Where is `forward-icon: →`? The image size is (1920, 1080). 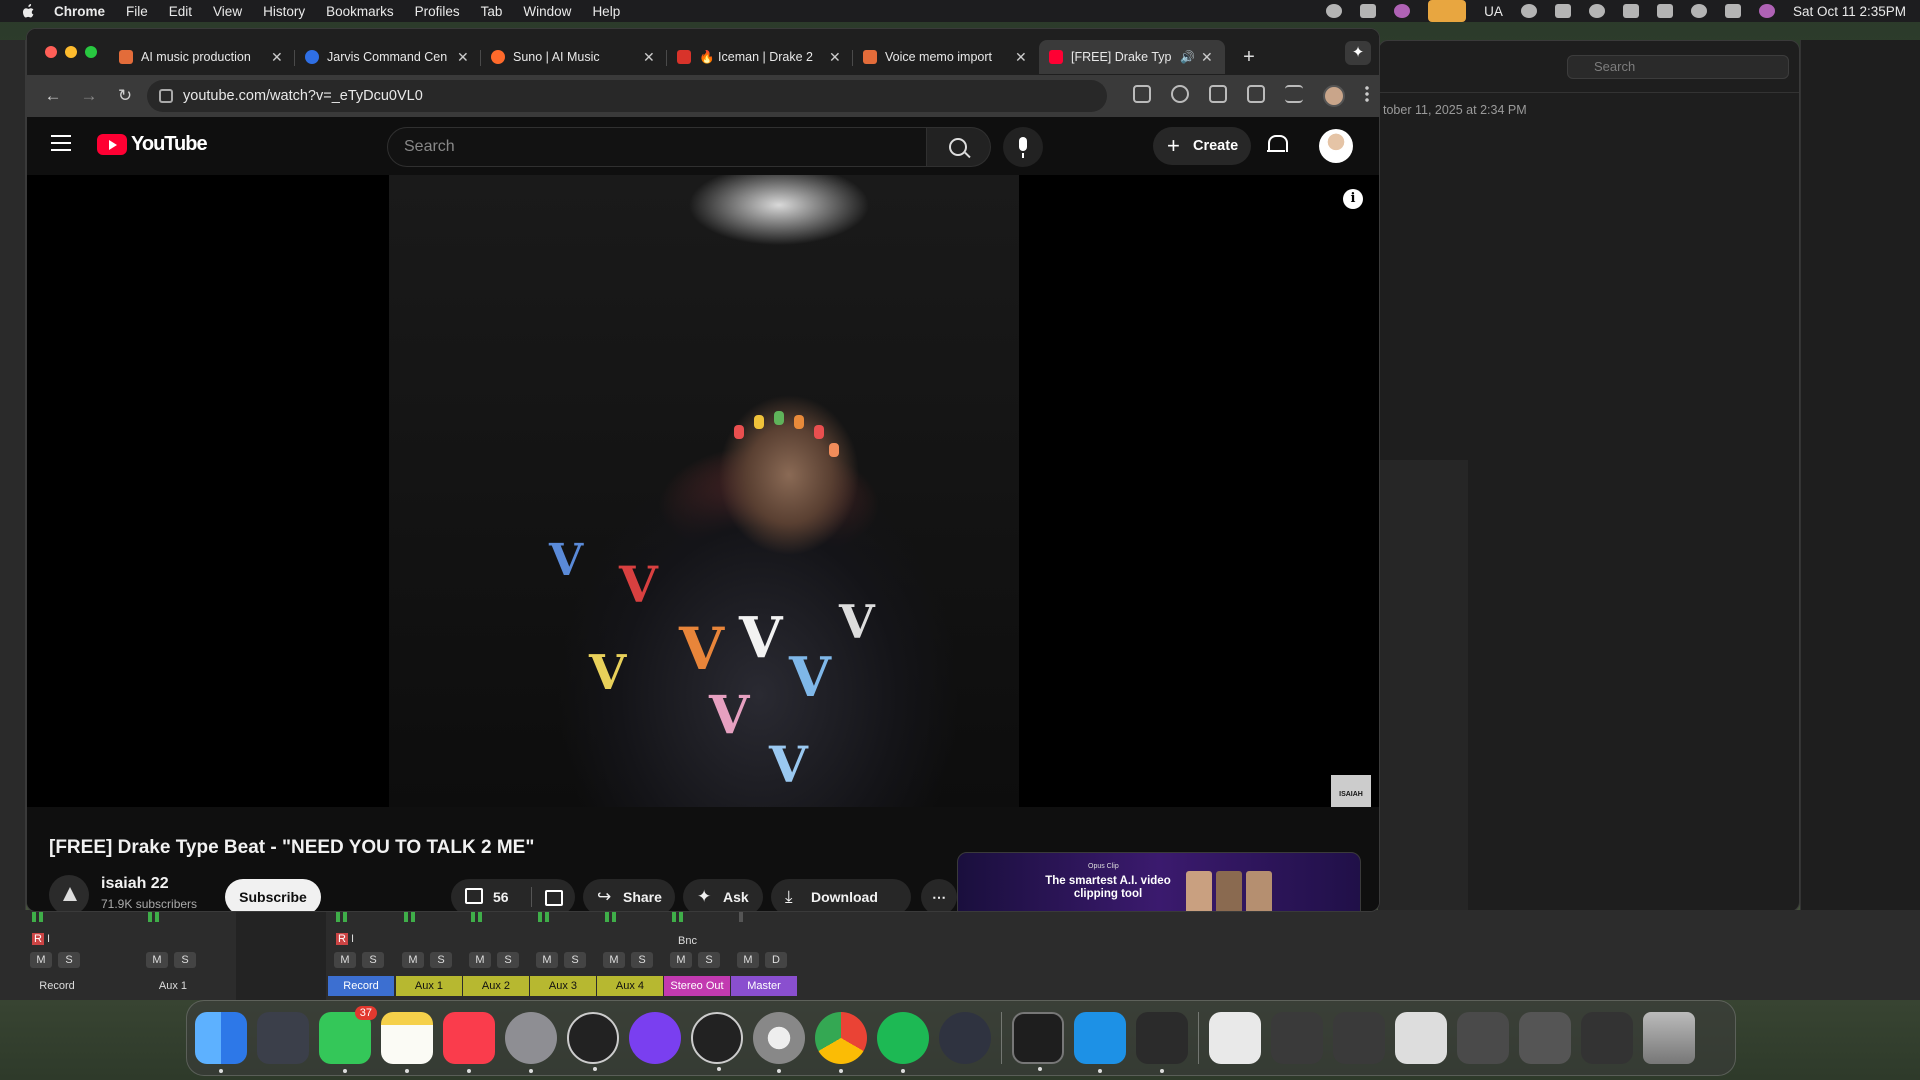 forward-icon: → is located at coordinates (89, 96).